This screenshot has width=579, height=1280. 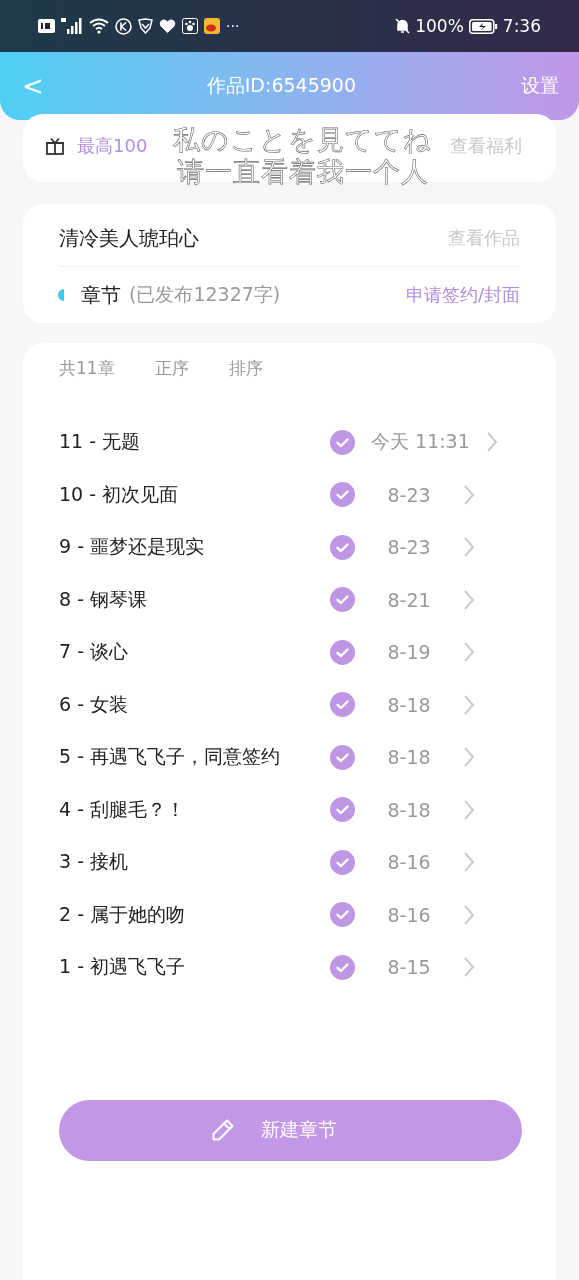 I want to click on pencil-icon, so click(x=222, y=1130).